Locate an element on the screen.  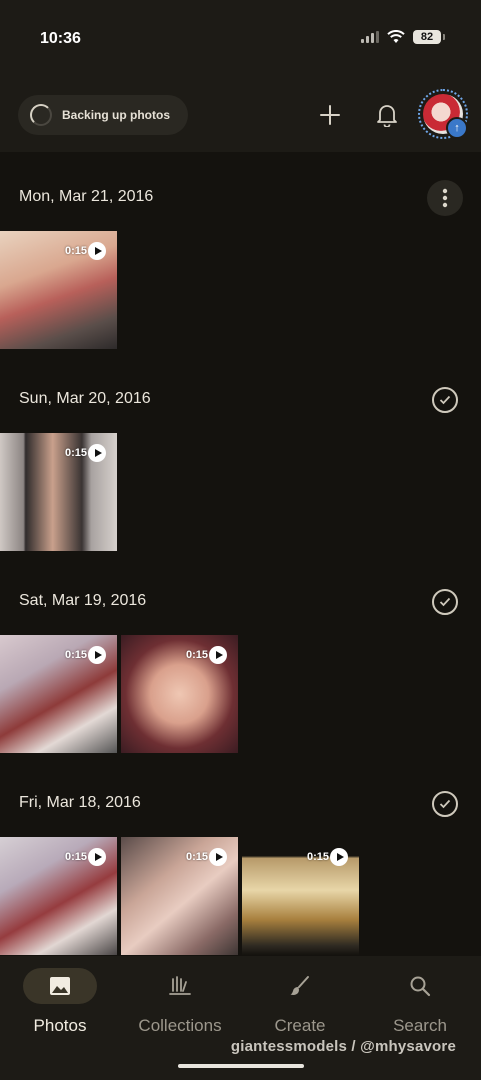
nav-label: Search is located at coordinates (420, 1025).